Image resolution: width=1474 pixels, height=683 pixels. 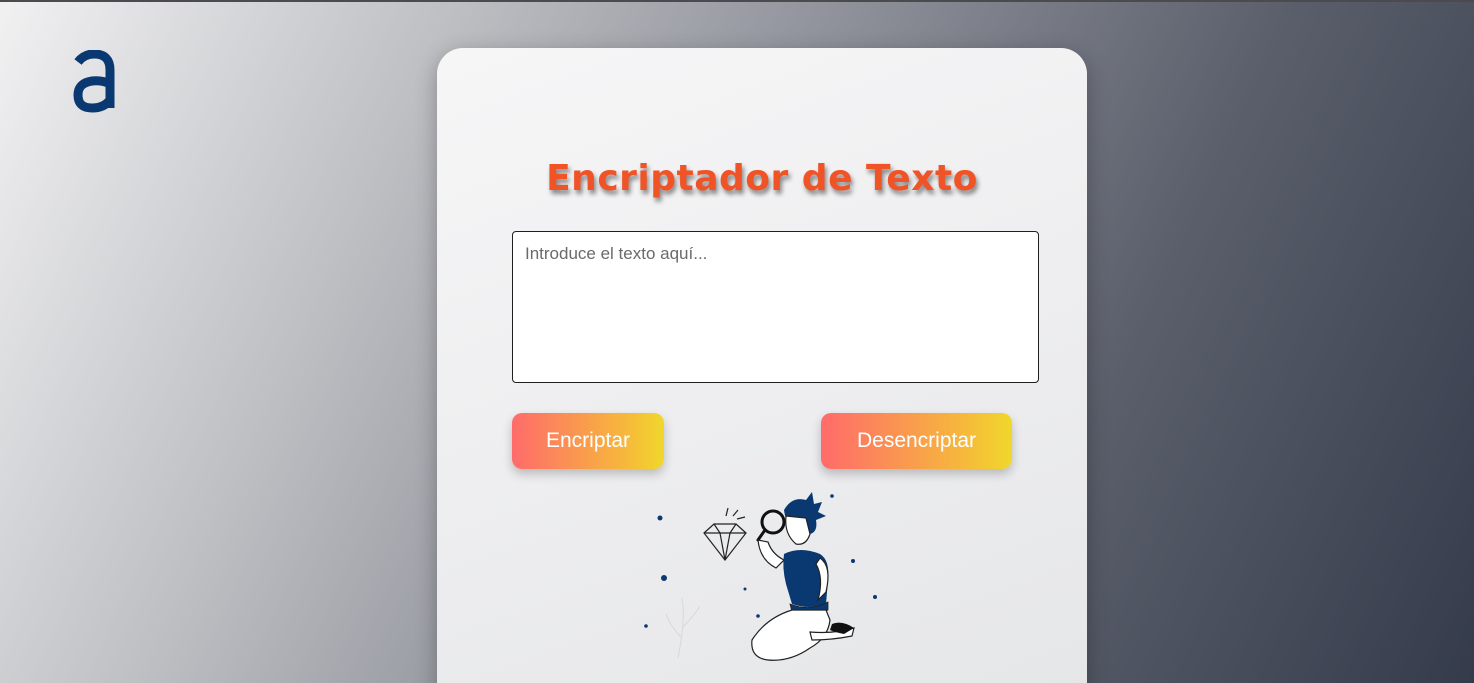 I want to click on encrypt-button: Encriptar, so click(x=588, y=441).